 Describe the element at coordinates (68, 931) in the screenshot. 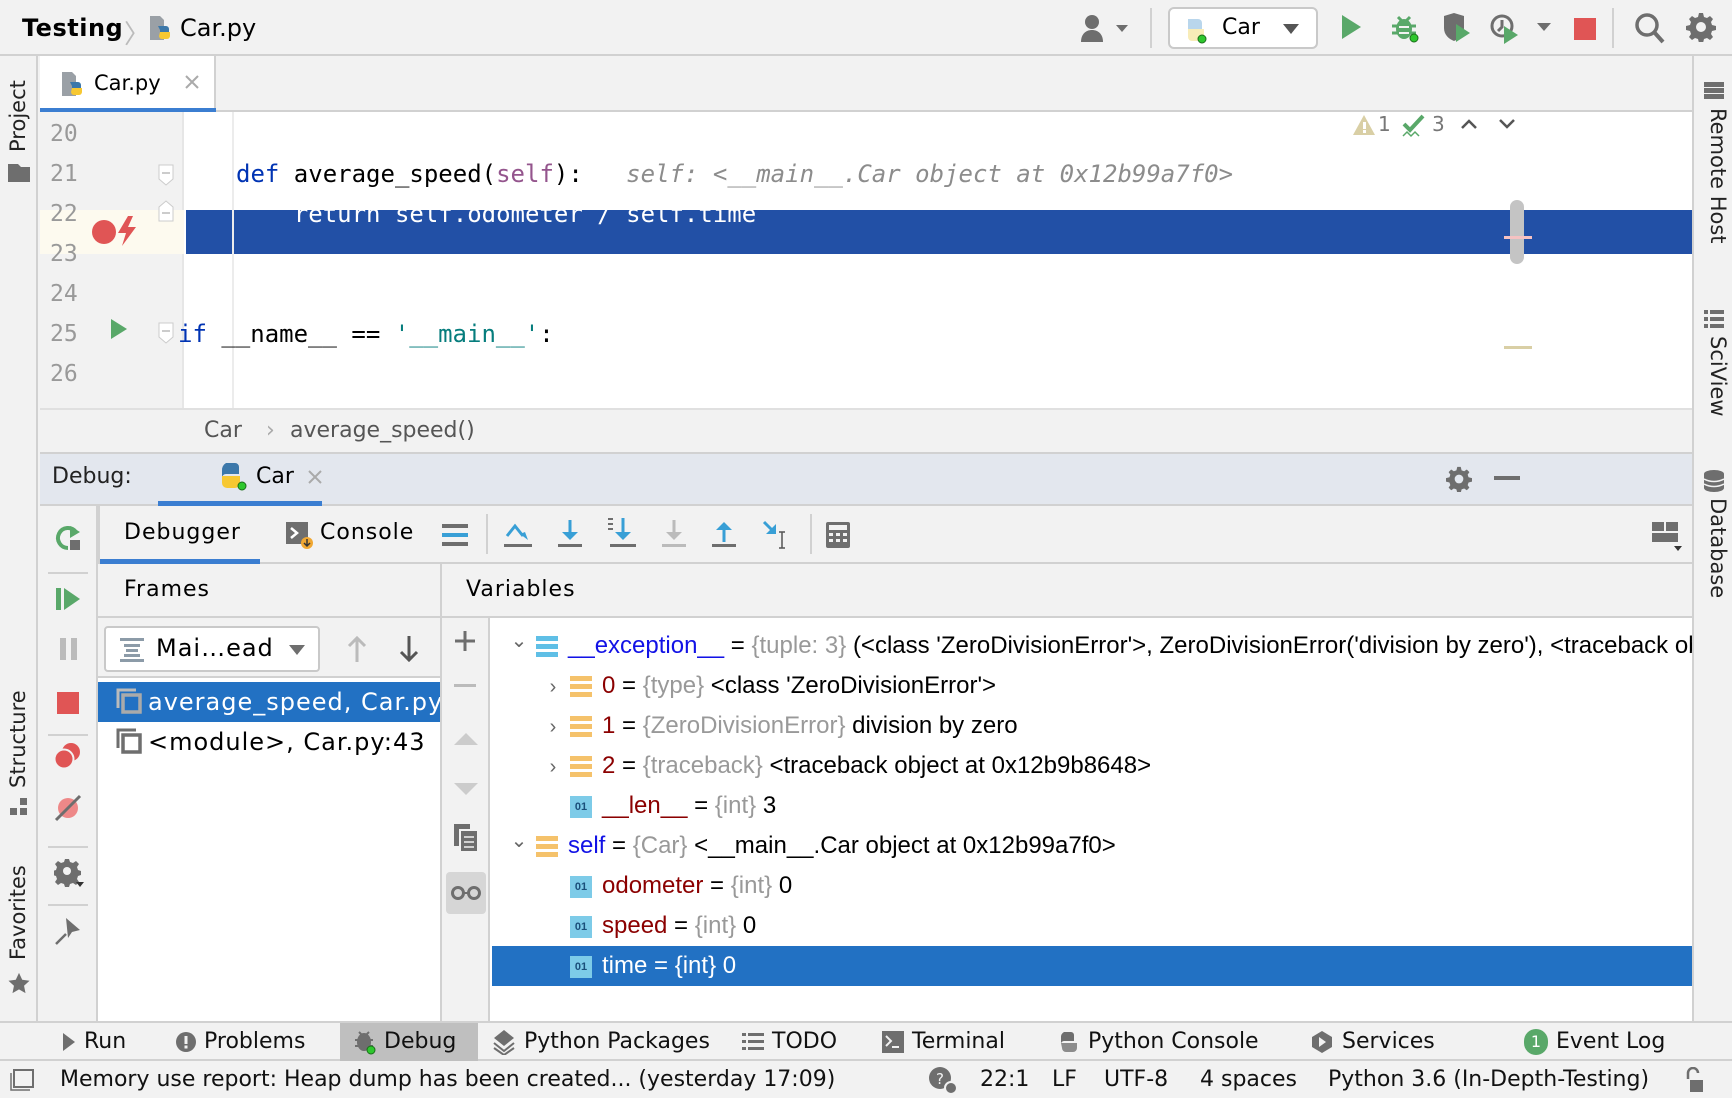

I see `pin-tab-icon` at that location.